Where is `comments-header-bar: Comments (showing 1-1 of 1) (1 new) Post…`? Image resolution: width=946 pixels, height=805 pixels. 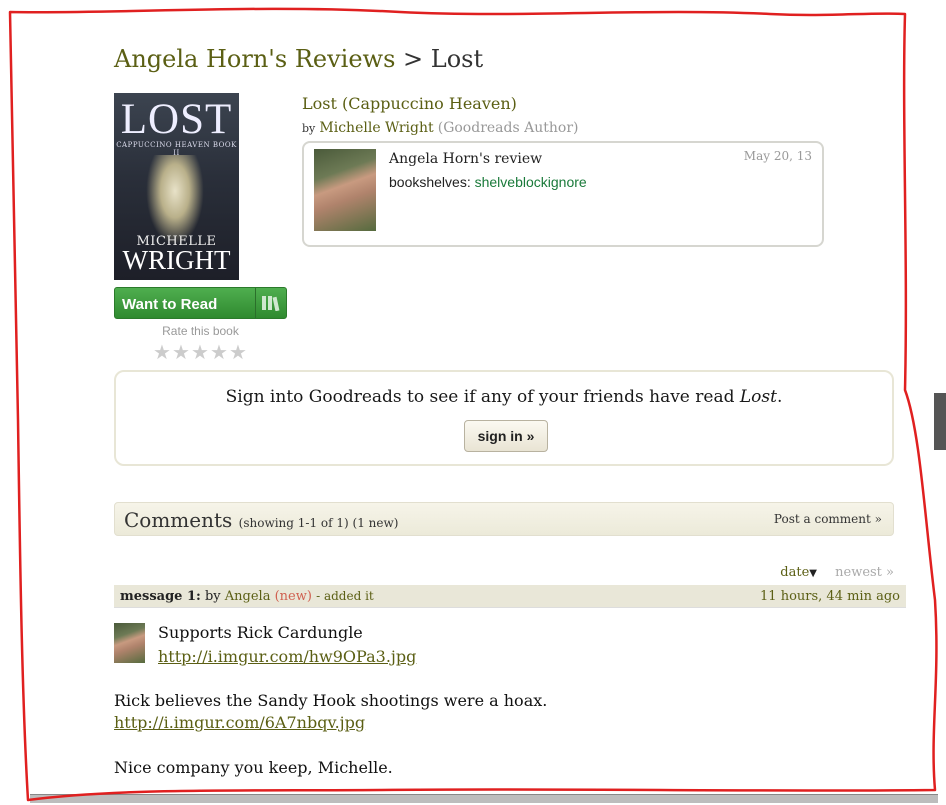
comments-header-bar: Comments (showing 1-1 of 1) (1 new) Post… is located at coordinates (504, 519).